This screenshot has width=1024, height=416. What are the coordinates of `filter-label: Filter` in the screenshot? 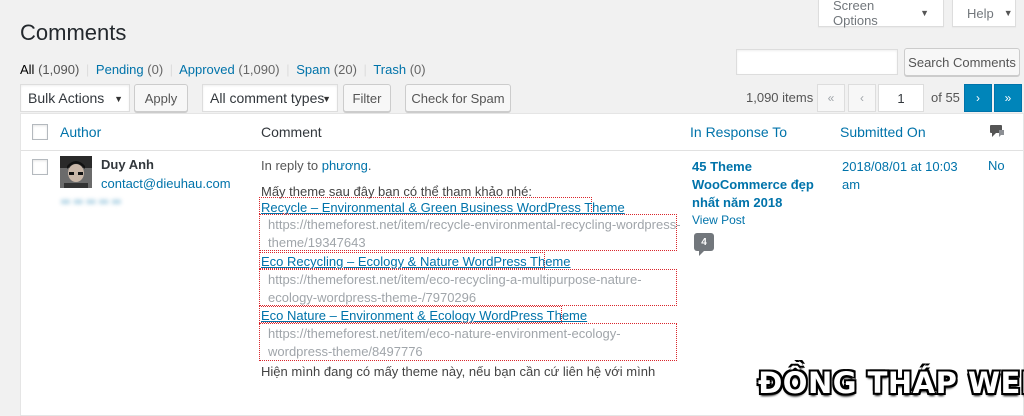 It's located at (367, 98).